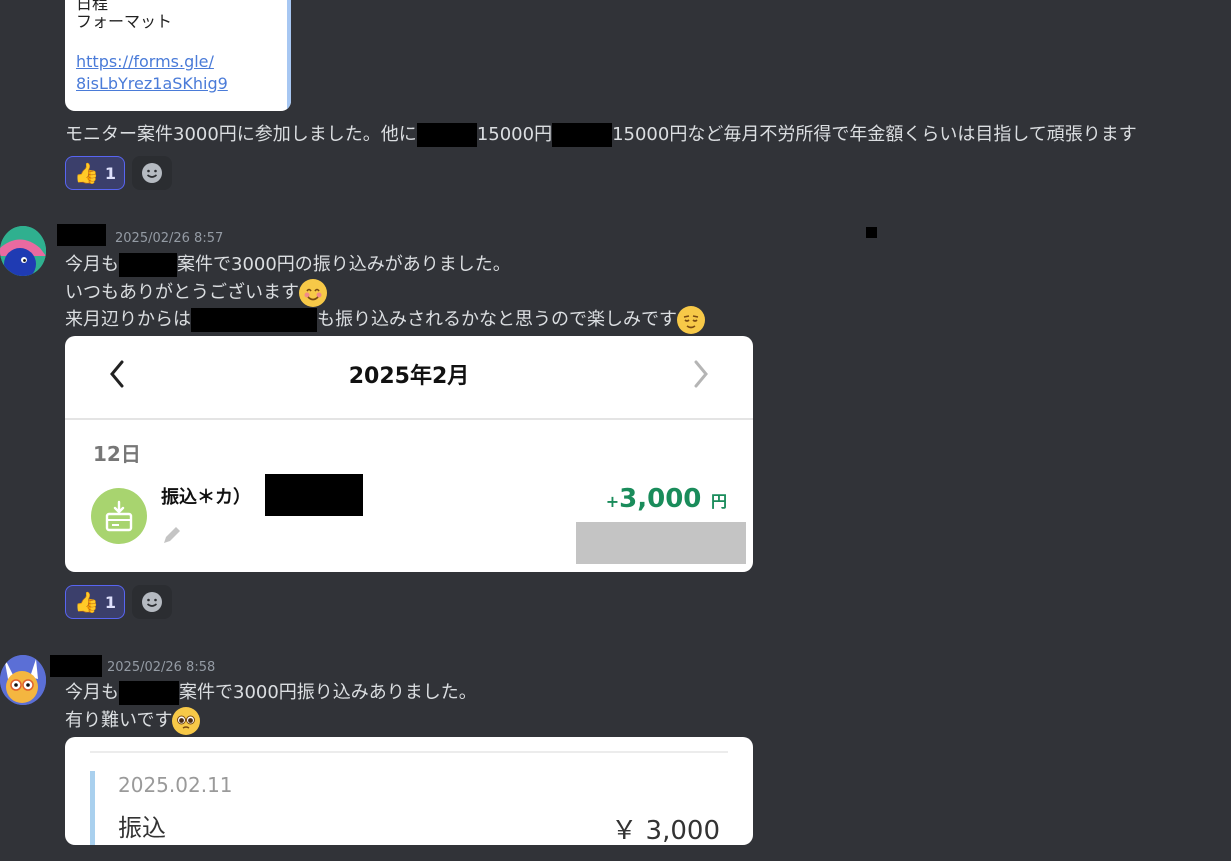 The image size is (1231, 861). Describe the element at coordinates (161, 667) in the screenshot. I see `message-timestamp: 2025/02/26 8:58` at that location.